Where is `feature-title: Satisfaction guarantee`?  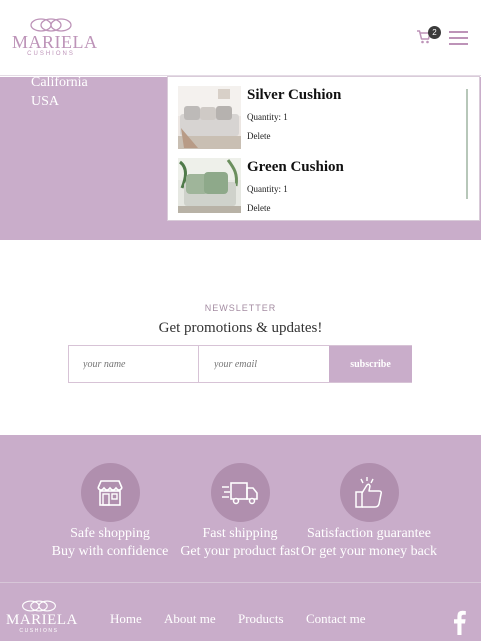
feature-title: Satisfaction guarantee is located at coordinates (368, 533).